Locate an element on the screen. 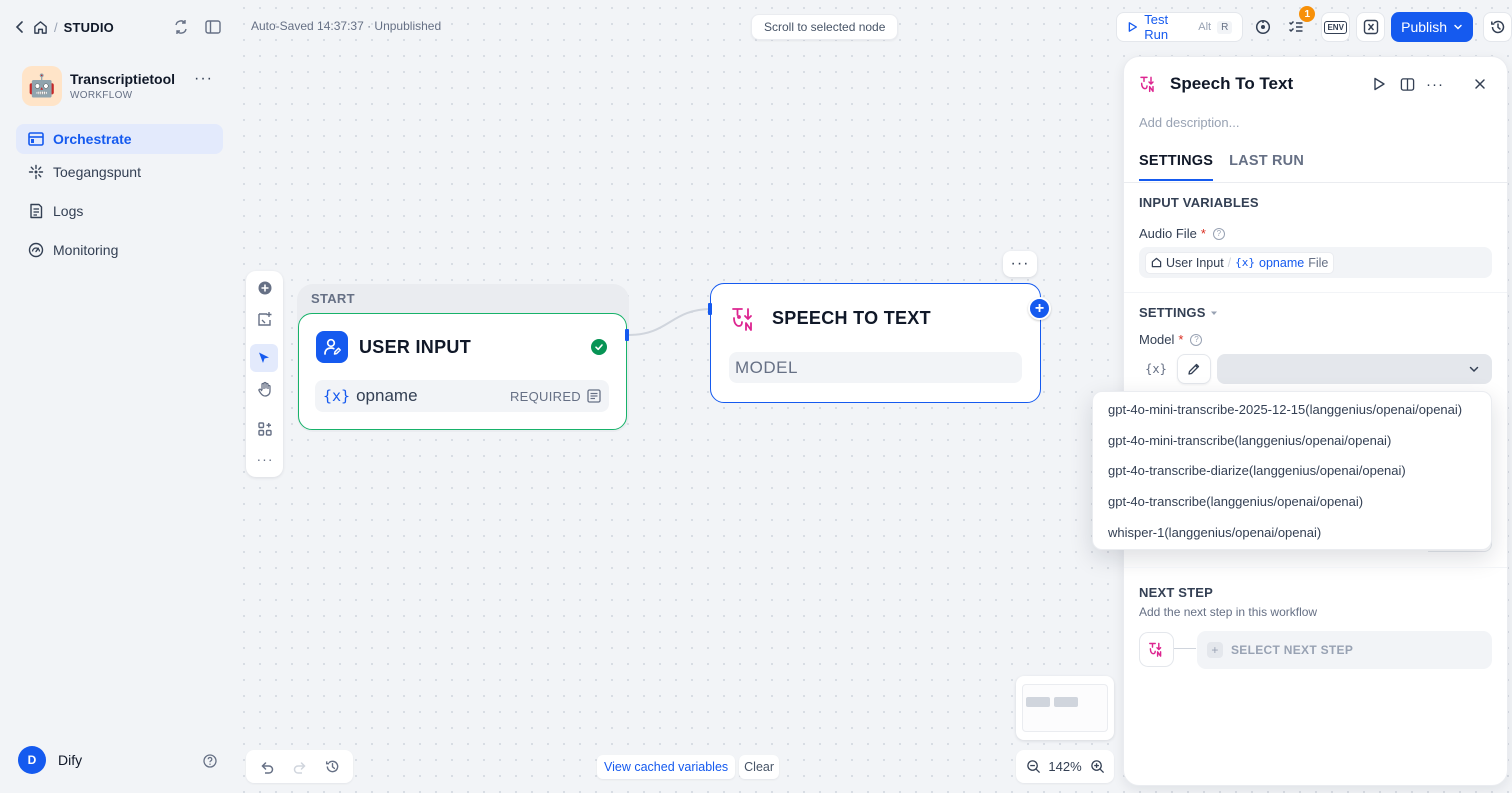 The height and width of the screenshot is (793, 1512). sidebar-item-label: Orchestrate is located at coordinates (92, 139).